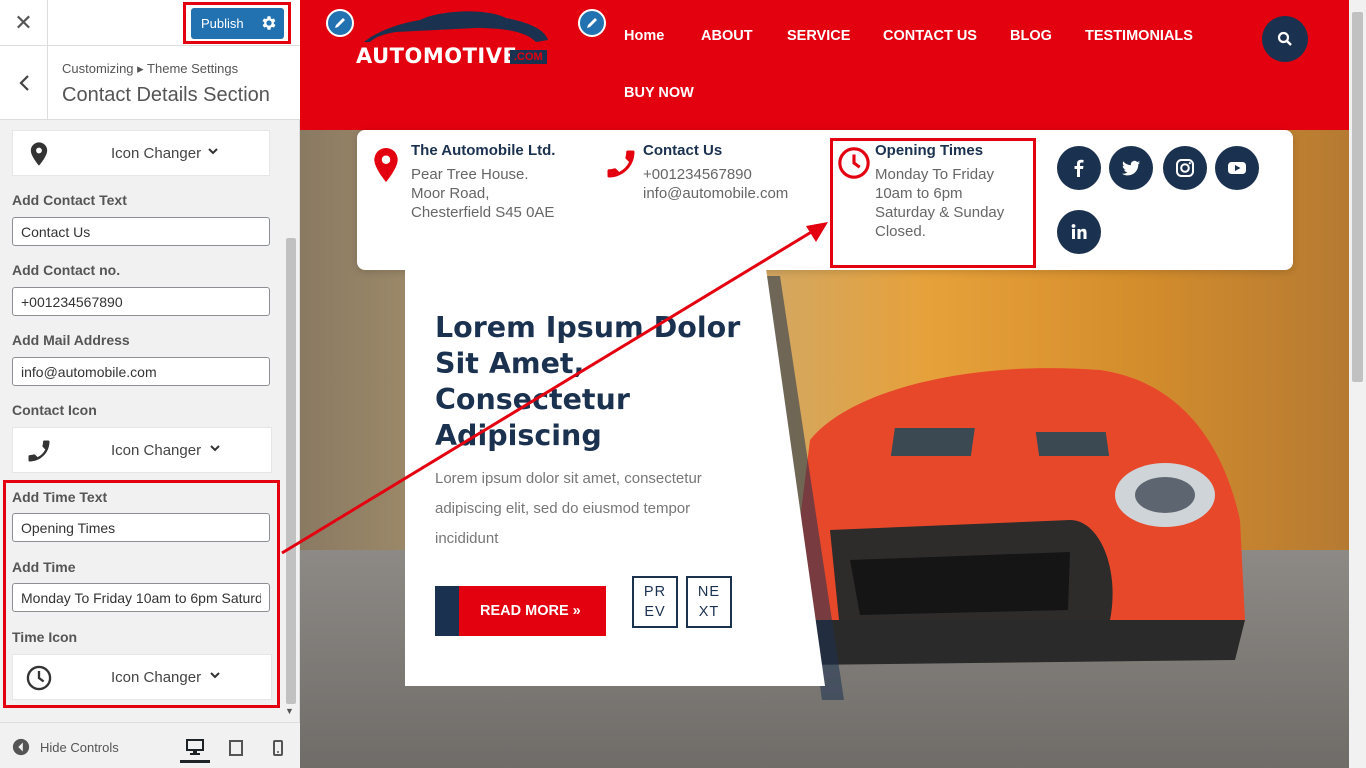  I want to click on nav-testimonials: TESTIMONIALS, so click(1139, 36).